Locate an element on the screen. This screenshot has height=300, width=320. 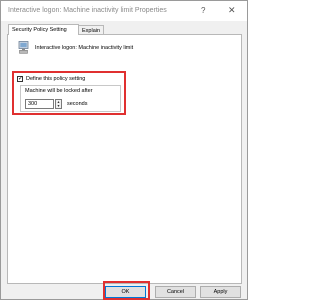
tab-security-policy-setting: Security Policy Setting is located at coordinates (43, 29).